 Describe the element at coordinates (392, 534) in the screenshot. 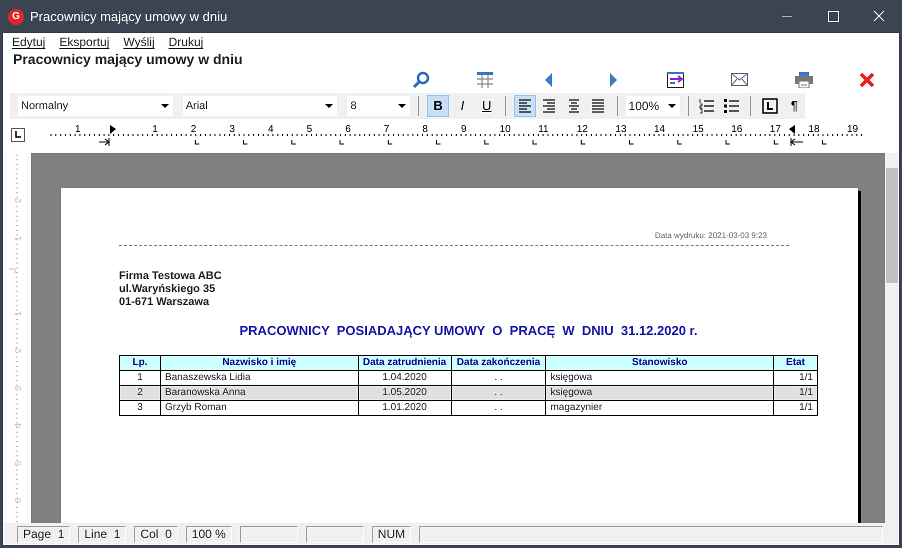

I see `status-pane: NUM` at that location.